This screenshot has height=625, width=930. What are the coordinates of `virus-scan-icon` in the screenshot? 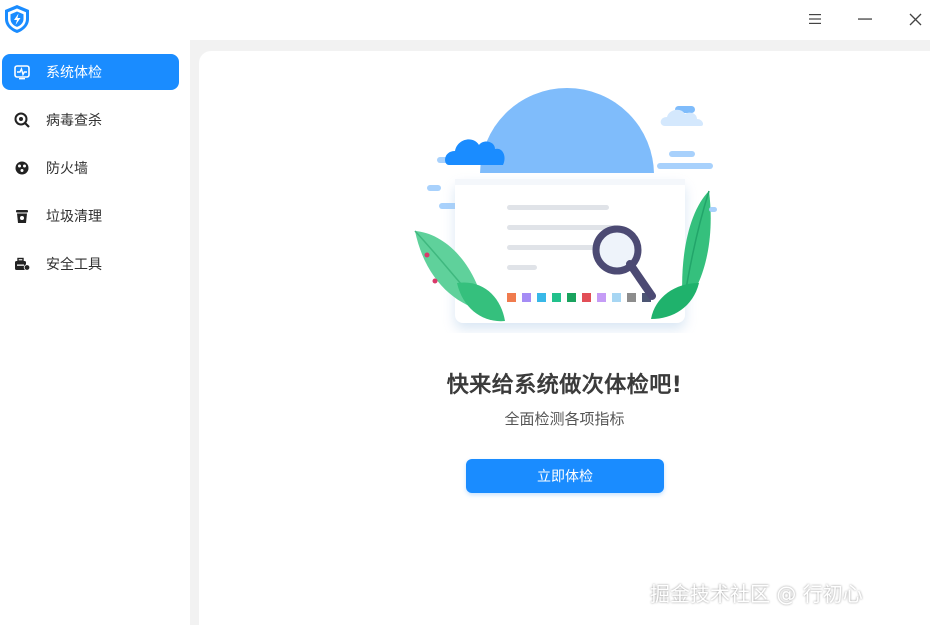 It's located at (22, 120).